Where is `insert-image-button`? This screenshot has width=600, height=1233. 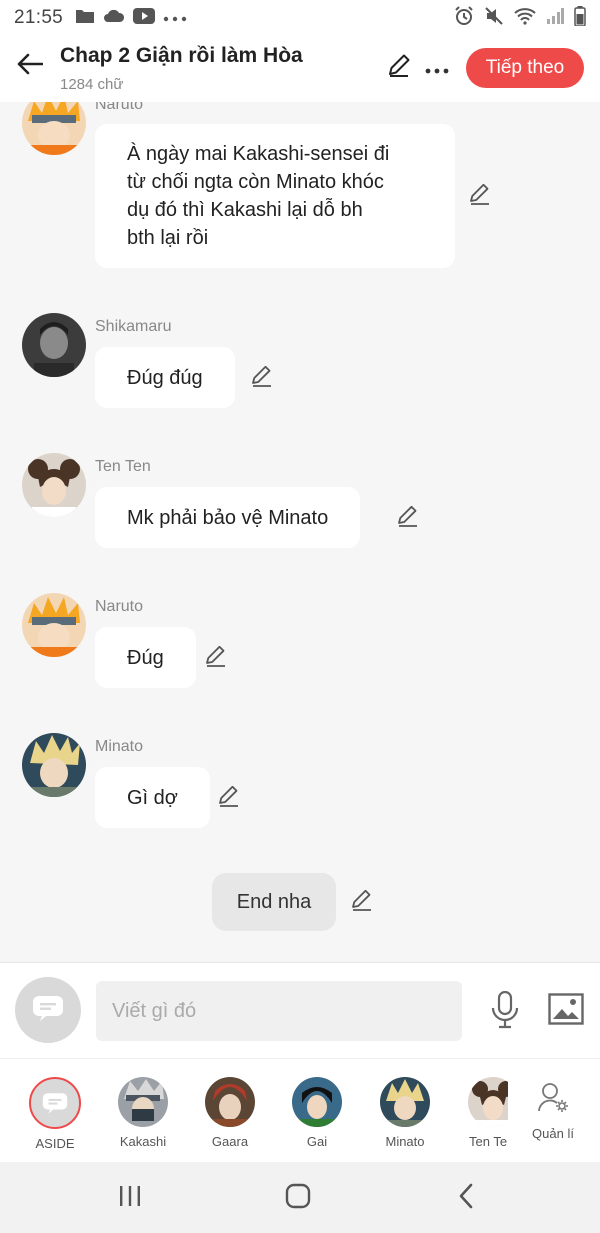 insert-image-button is located at coordinates (566, 1011).